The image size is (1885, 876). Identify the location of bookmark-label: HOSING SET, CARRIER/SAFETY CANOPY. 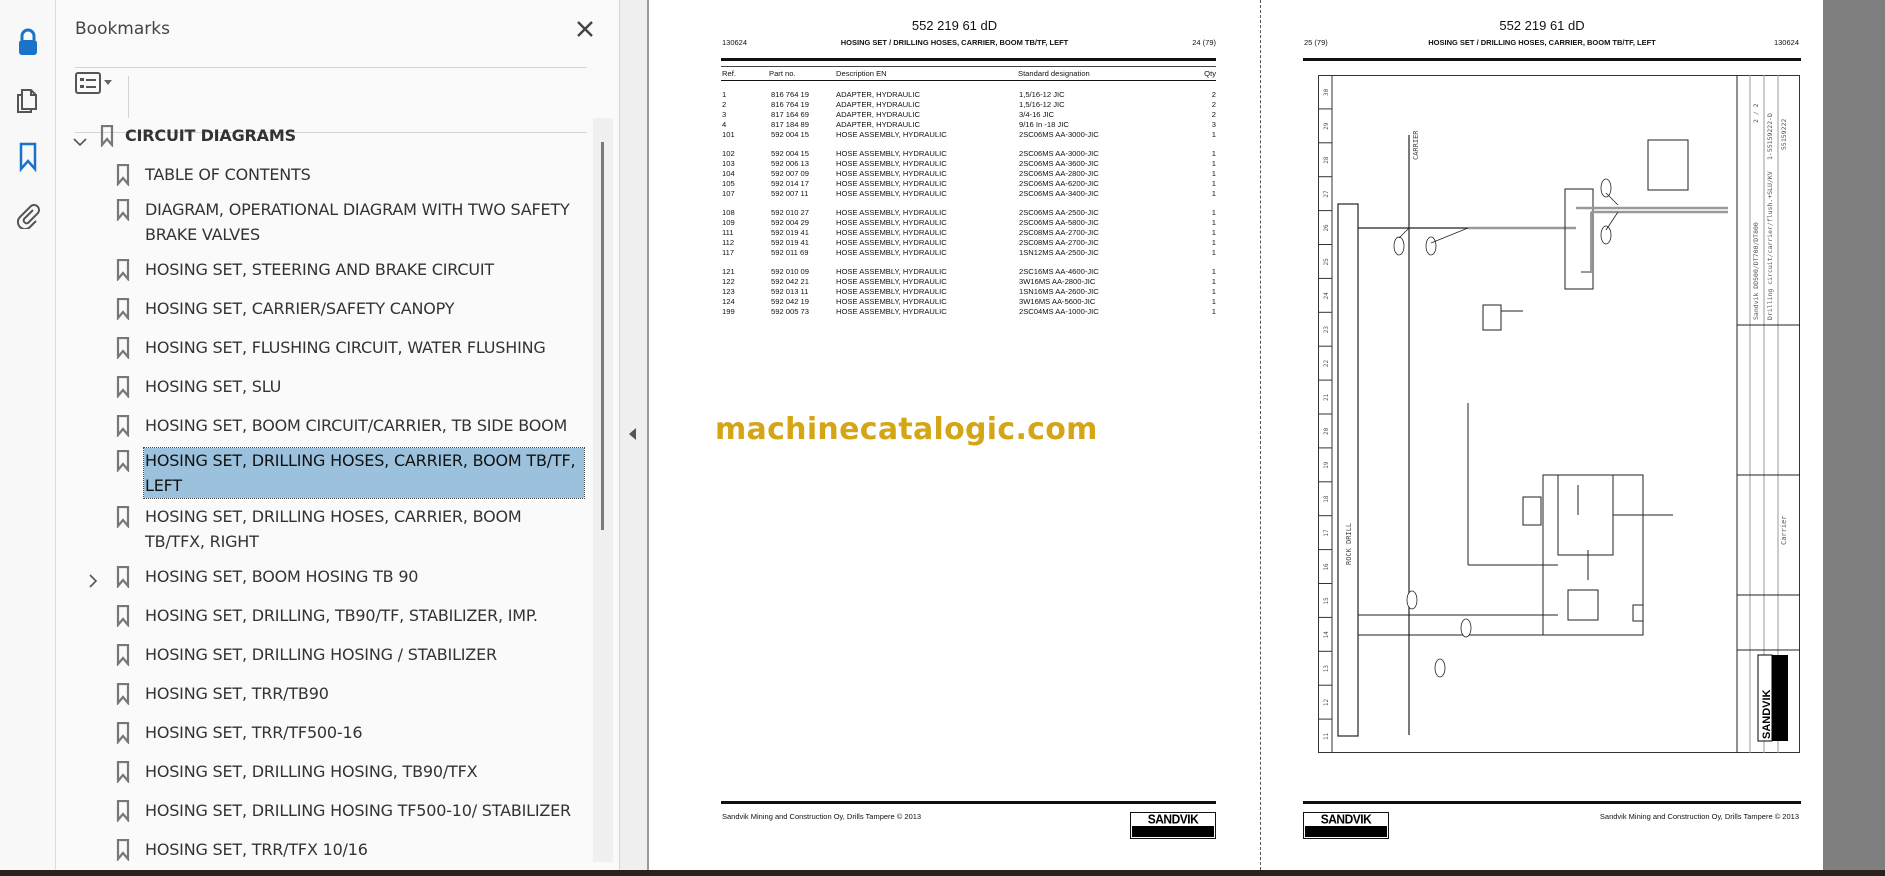
(300, 308).